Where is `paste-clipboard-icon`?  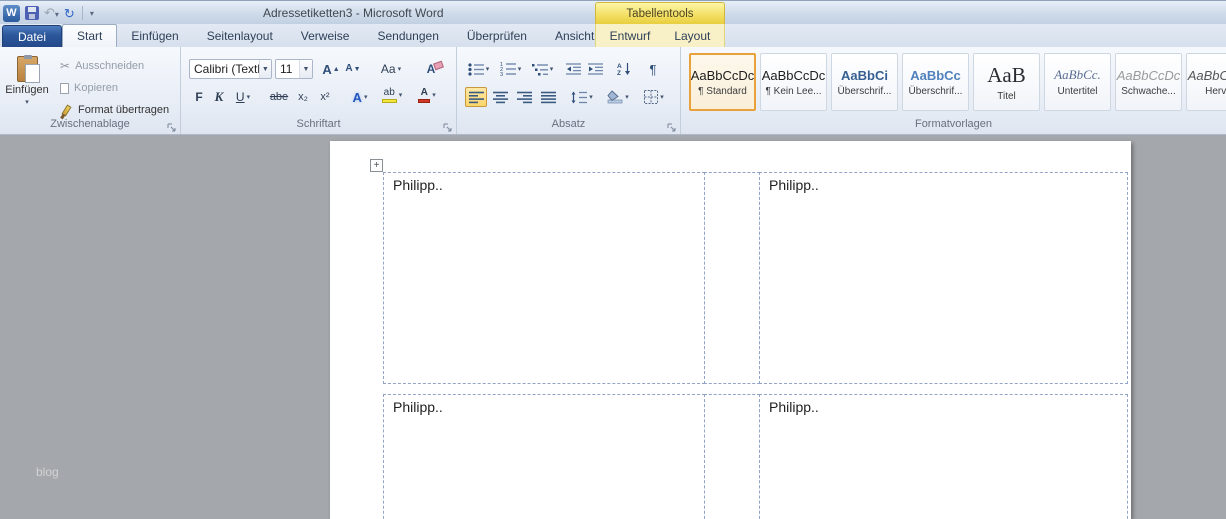
paste-clipboard-icon is located at coordinates (28, 69).